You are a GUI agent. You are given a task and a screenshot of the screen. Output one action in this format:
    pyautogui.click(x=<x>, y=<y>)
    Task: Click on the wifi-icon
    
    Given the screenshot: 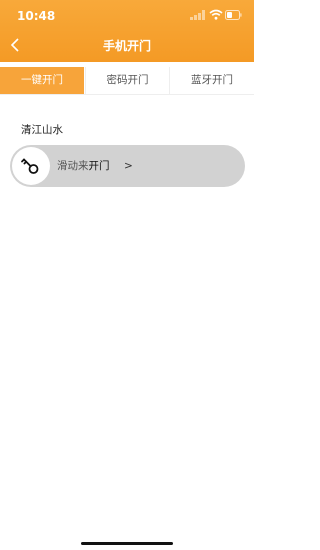 What is the action you would take?
    pyautogui.click(x=216, y=14)
    